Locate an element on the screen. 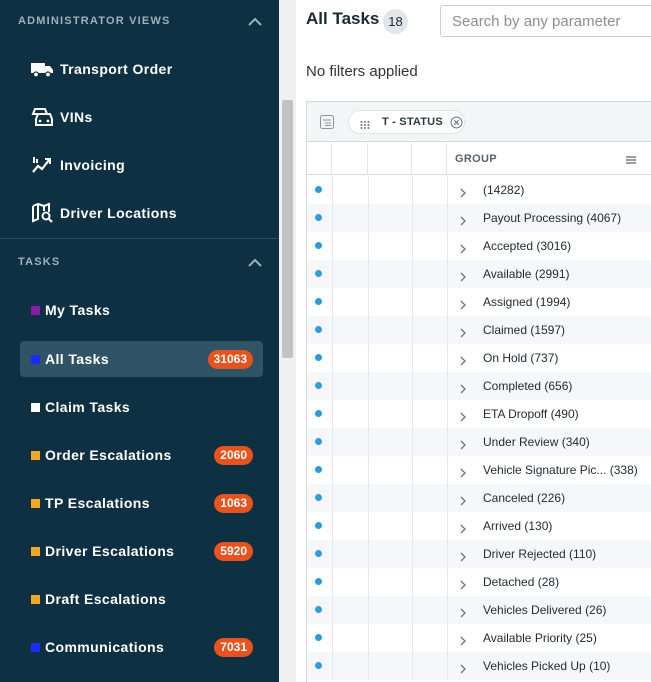  admin-section-header: ADMINISTRATOR VIEWS is located at coordinates (140, 21).